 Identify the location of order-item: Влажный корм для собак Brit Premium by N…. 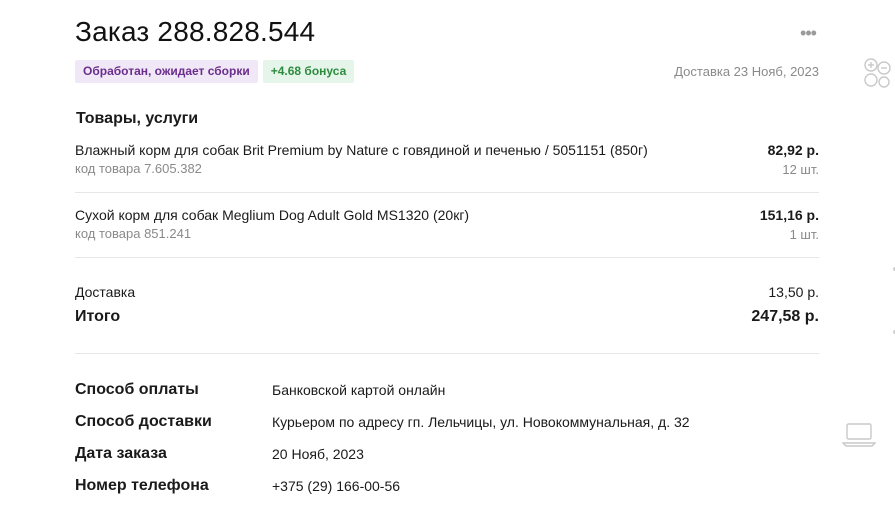
(447, 162).